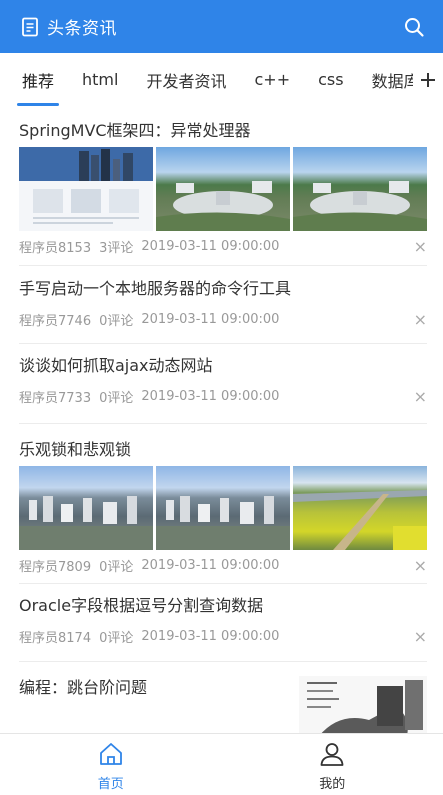 The height and width of the screenshot is (795, 443). I want to click on page-title: 头条资讯, so click(82, 29).